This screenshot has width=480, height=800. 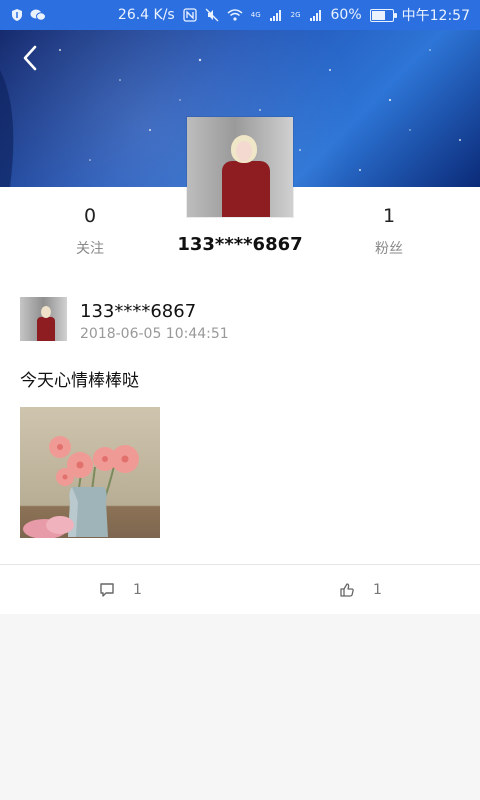 I want to click on comment-button: 1, so click(x=120, y=589).